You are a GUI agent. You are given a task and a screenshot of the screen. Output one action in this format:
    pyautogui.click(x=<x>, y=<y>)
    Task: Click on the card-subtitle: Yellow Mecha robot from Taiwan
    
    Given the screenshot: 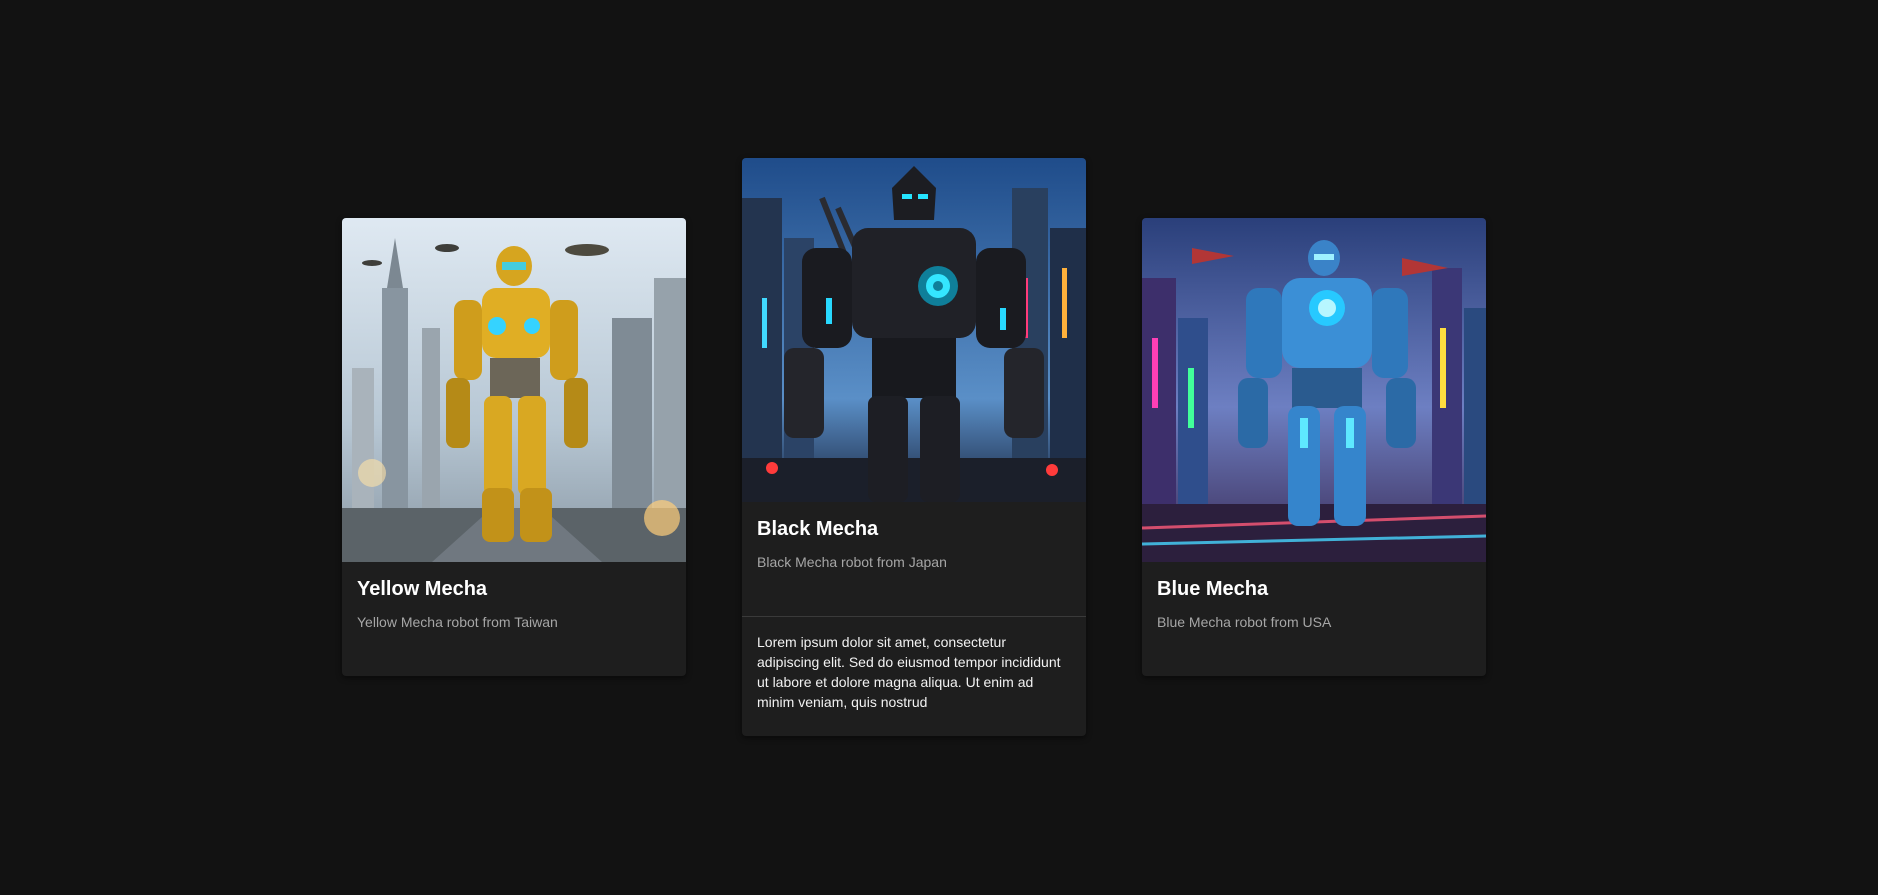 What is the action you would take?
    pyautogui.click(x=457, y=622)
    